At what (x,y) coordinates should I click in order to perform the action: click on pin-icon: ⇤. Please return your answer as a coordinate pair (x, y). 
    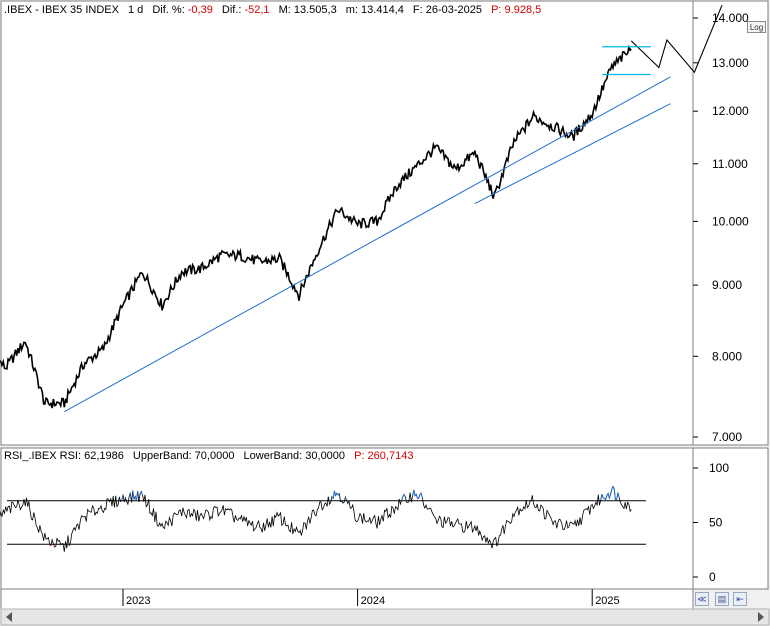
    Looking at the image, I should click on (740, 599).